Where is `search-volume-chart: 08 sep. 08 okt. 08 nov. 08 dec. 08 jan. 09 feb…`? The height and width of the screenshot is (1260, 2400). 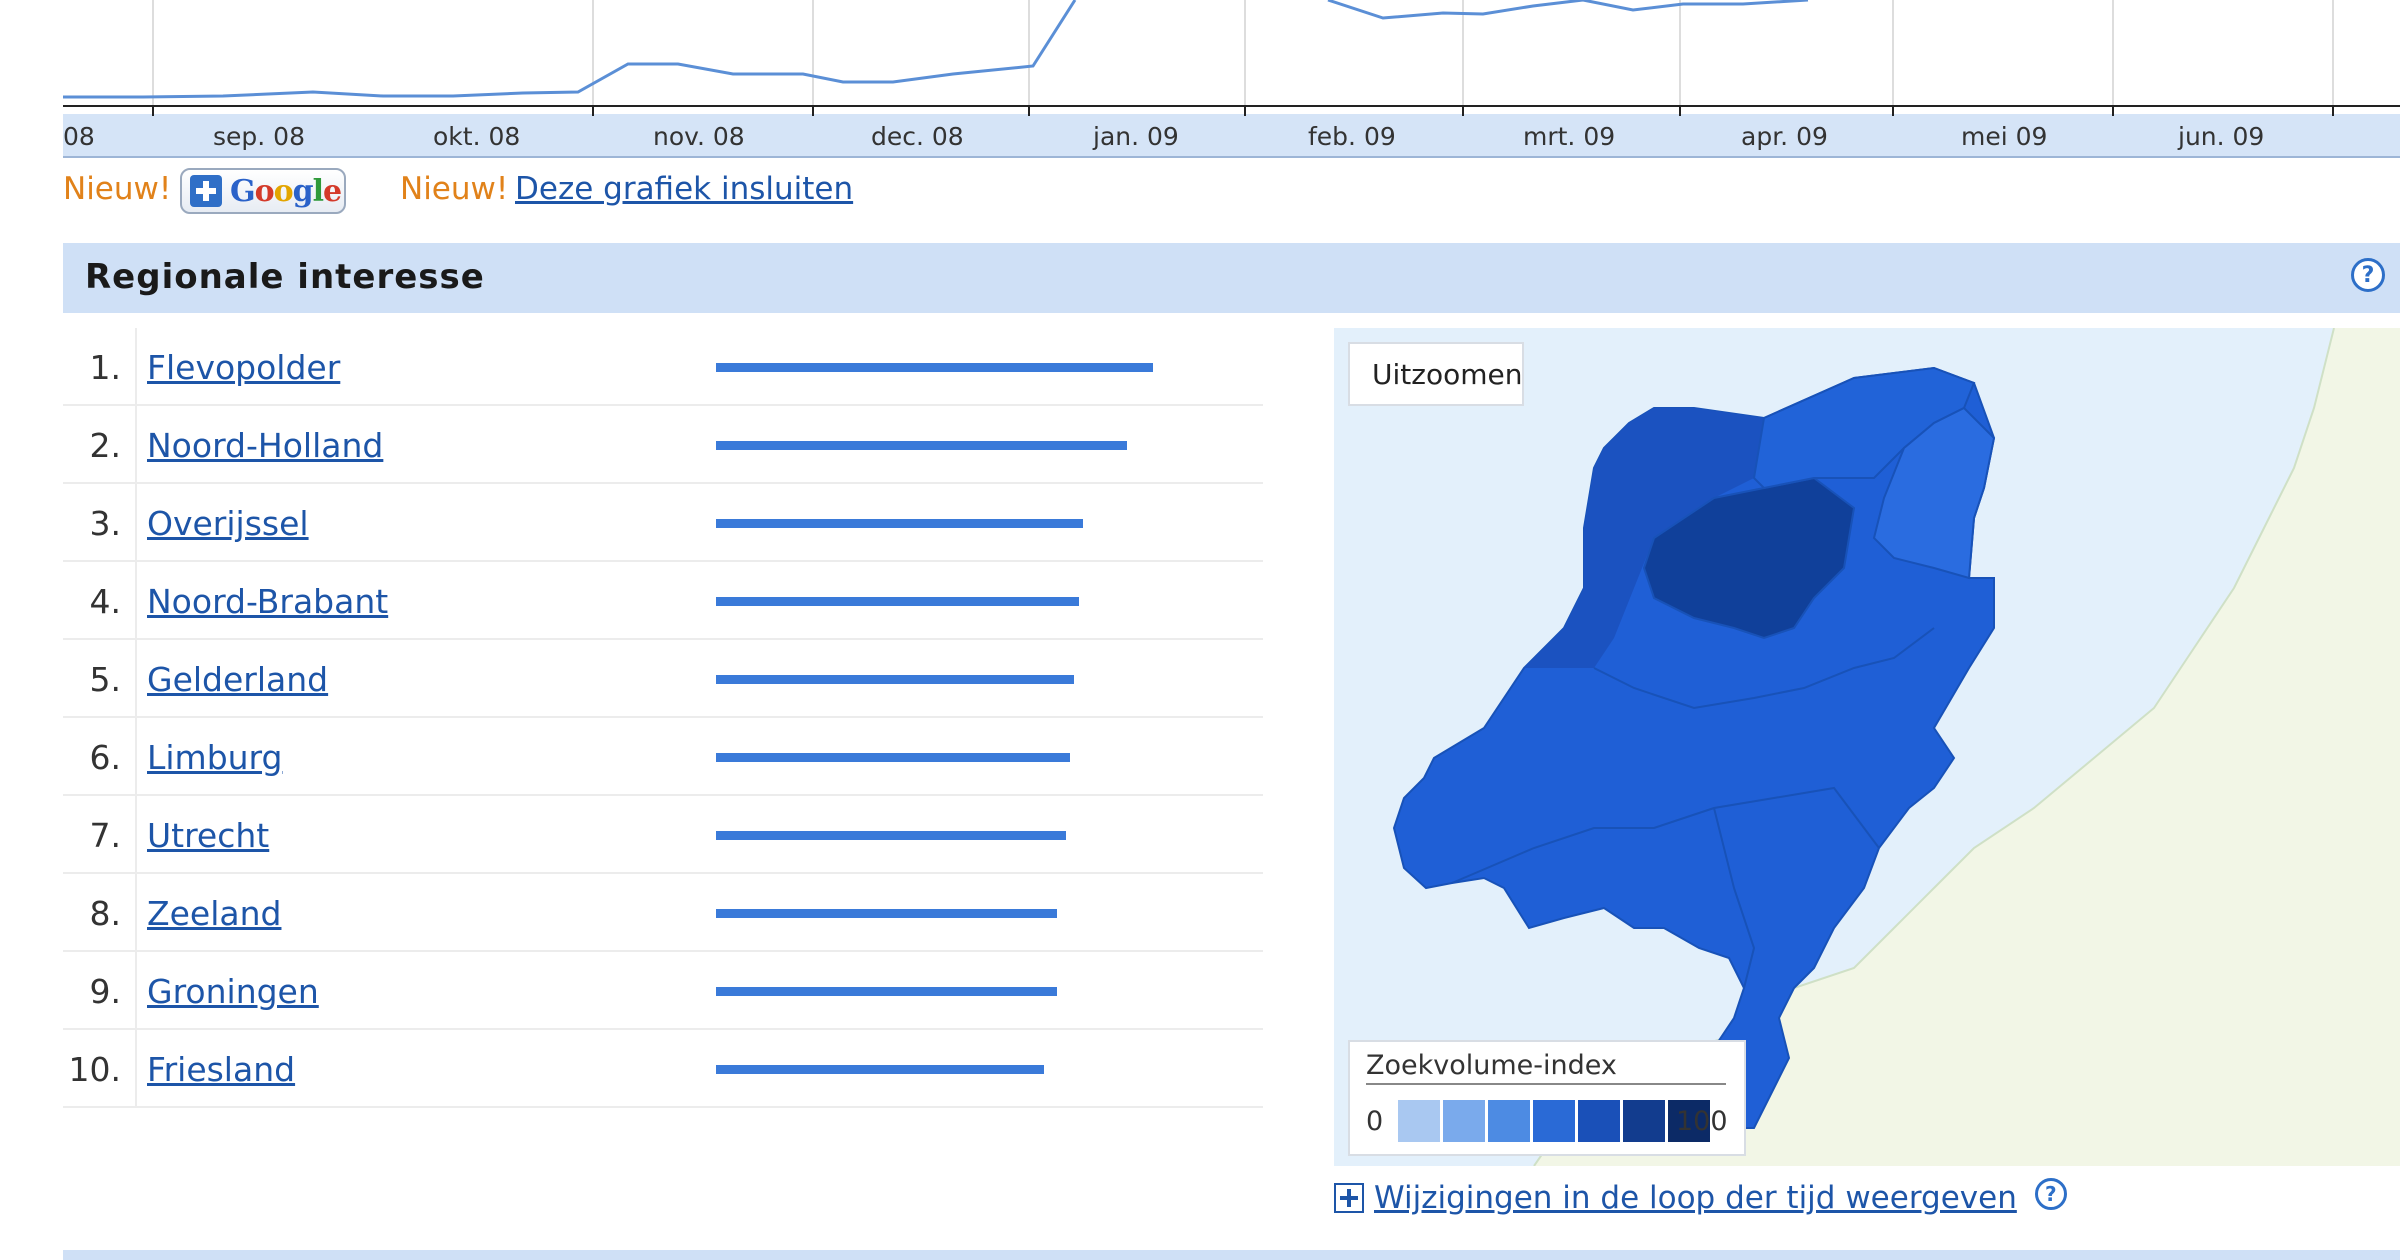 search-volume-chart: 08 sep. 08 okt. 08 nov. 08 dec. 08 jan. 09 feb… is located at coordinates (1231, 80).